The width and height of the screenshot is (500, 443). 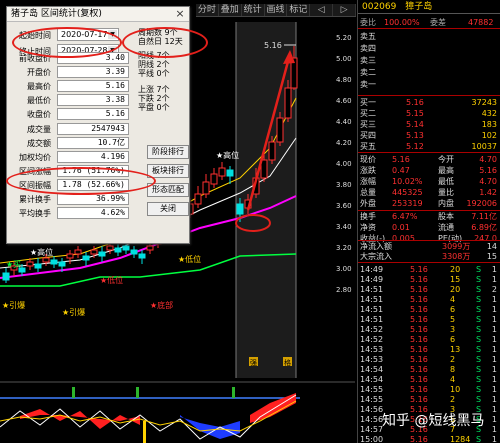 What do you see at coordinates (429, 369) in the screenshot?
I see `tick-row: 14:54 5.16 8 S 1` at bounding box center [429, 369].